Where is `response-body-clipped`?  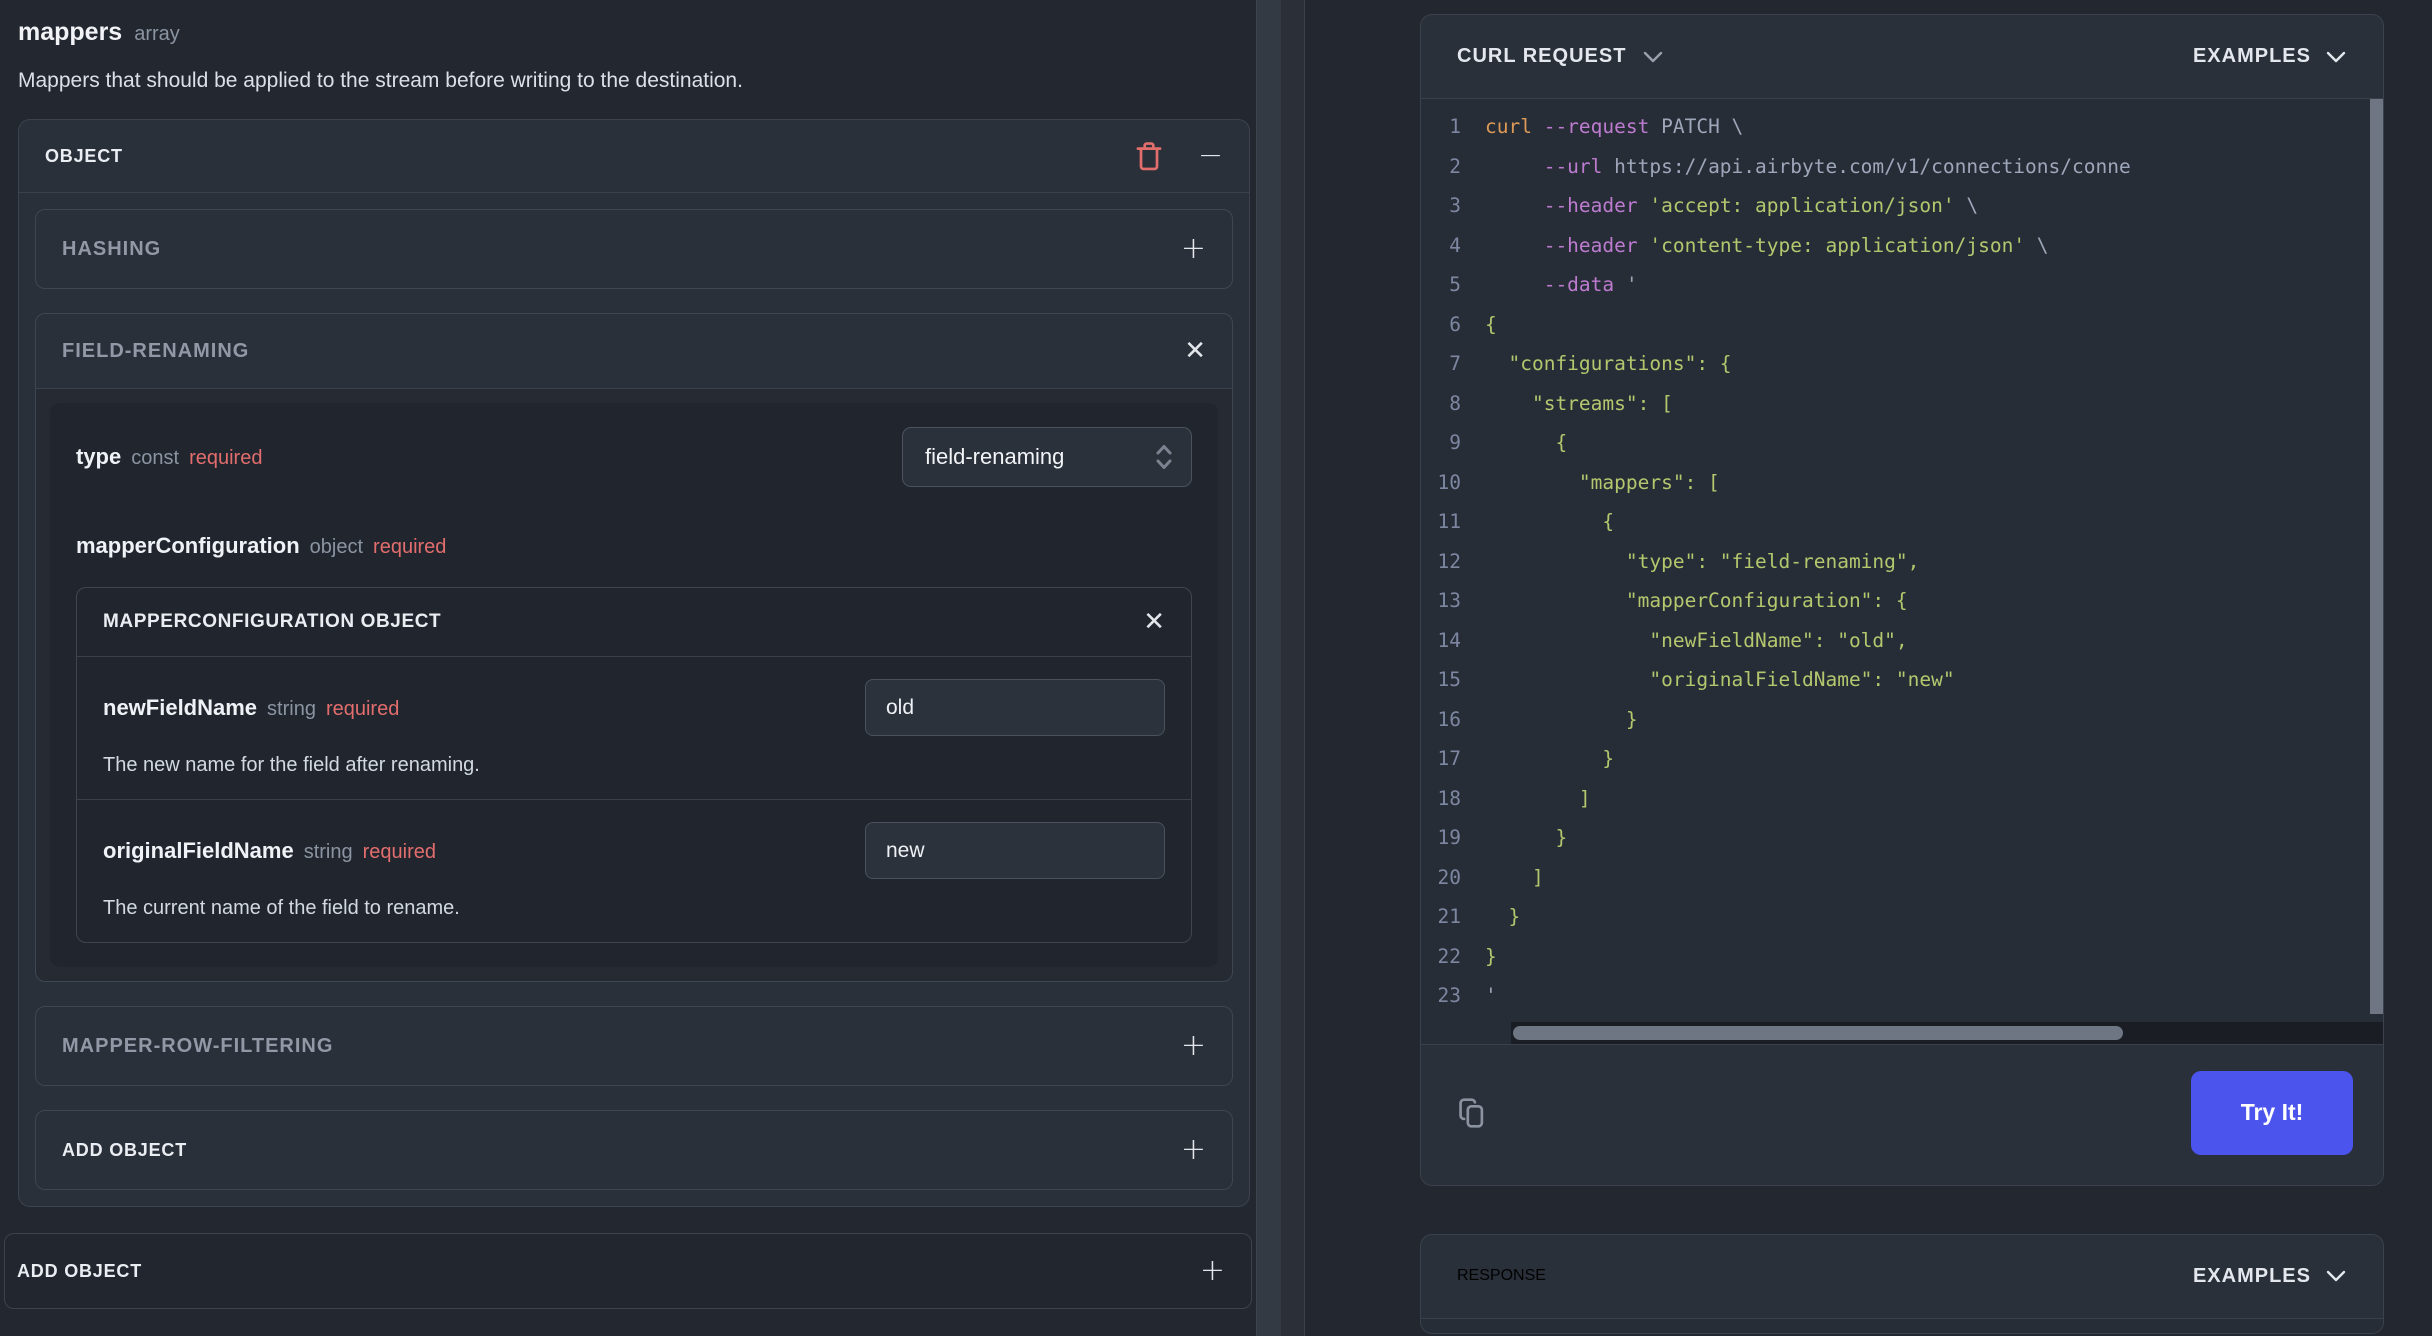 response-body-clipped is located at coordinates (1902, 1325).